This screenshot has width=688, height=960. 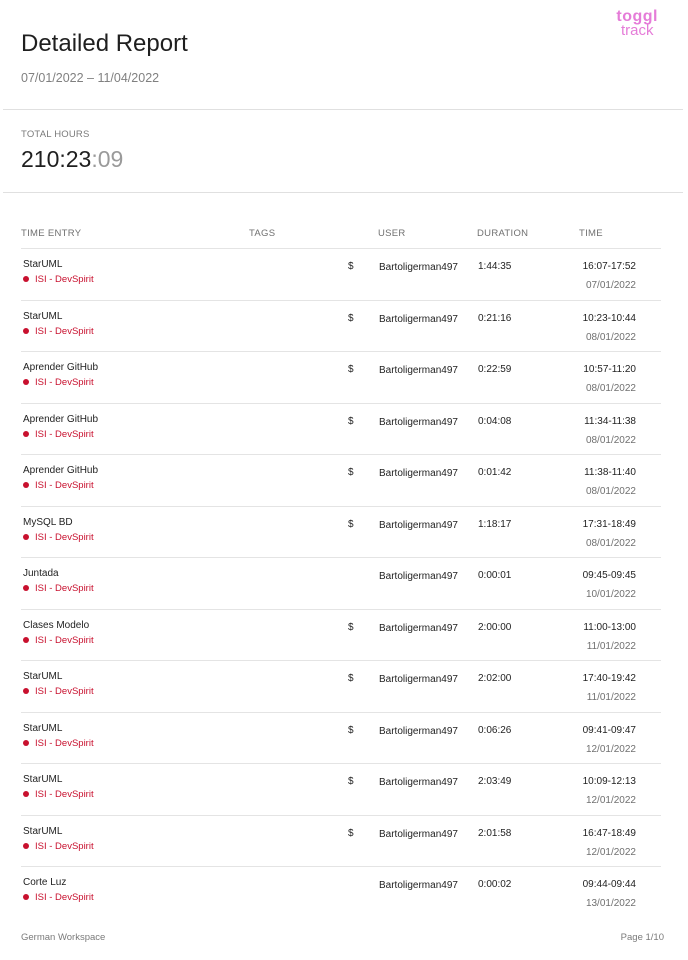 What do you see at coordinates (610, 903) in the screenshot?
I see `entry-date: 13/01/2022` at bounding box center [610, 903].